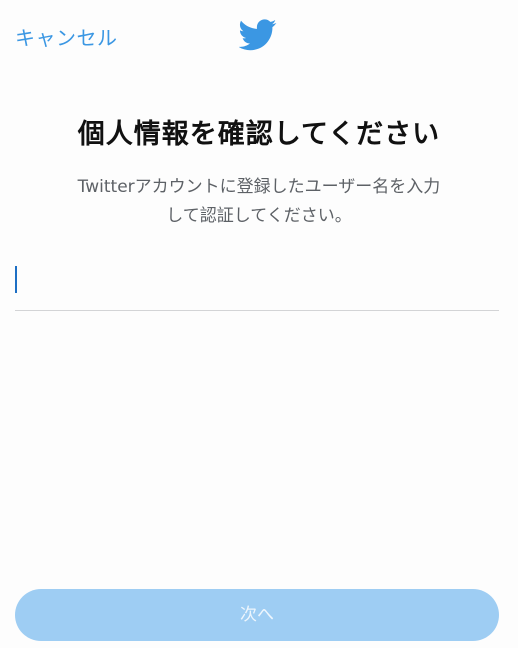 Image resolution: width=518 pixels, height=648 pixels. What do you see at coordinates (259, 187) in the screenshot?
I see `description-line-1: Twitterアカウントに登録したユーザー名を入力` at bounding box center [259, 187].